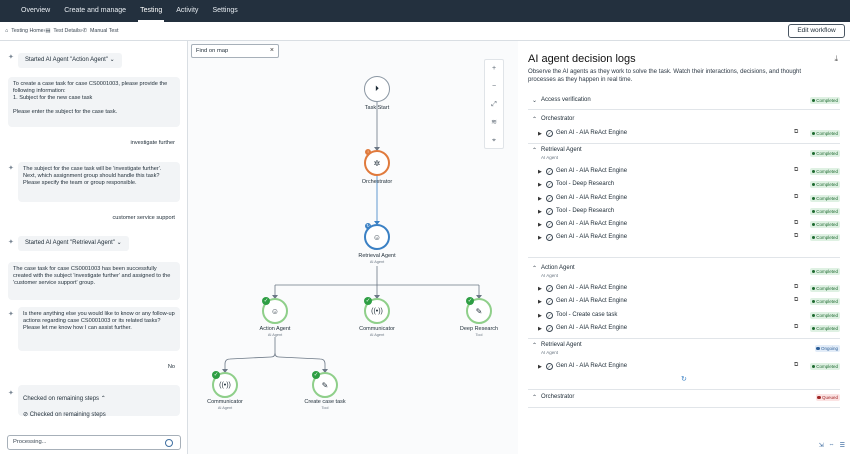 Image resolution: width=850 pixels, height=454 pixels. Describe the element at coordinates (377, 182) in the screenshot. I see `orchestrator-label: Orchestrator` at that location.